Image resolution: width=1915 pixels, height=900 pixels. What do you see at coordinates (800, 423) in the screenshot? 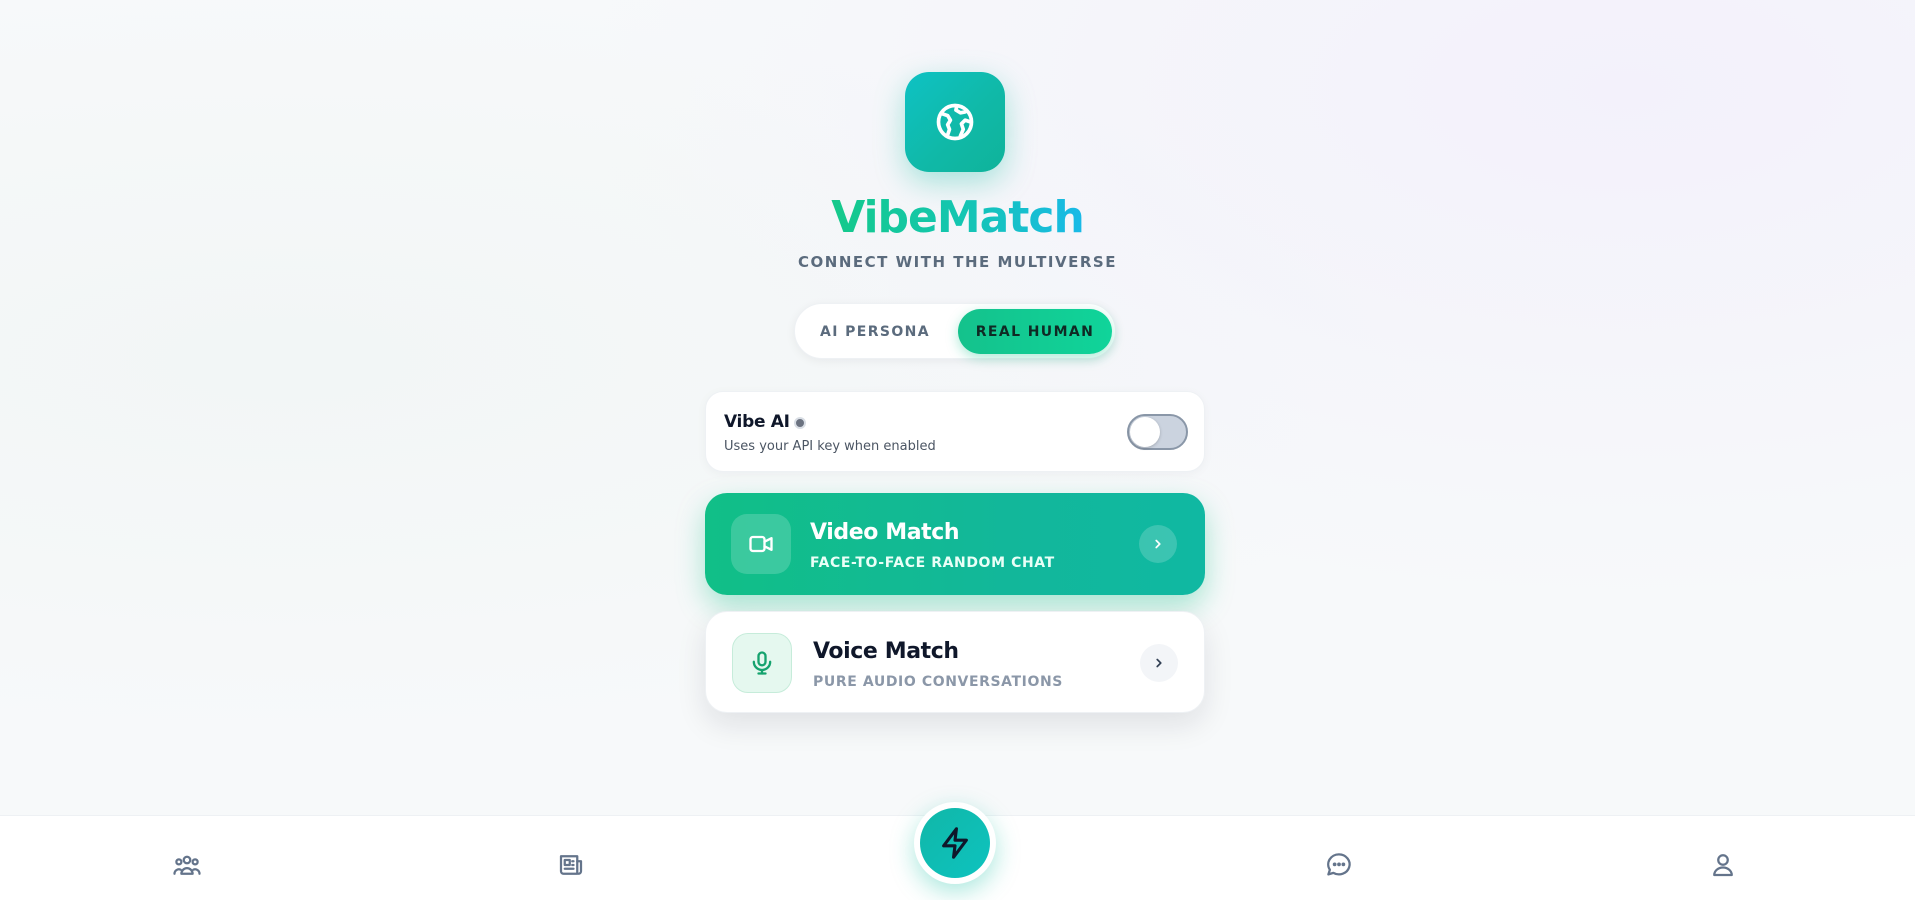
I see `status-dot-icon` at bounding box center [800, 423].